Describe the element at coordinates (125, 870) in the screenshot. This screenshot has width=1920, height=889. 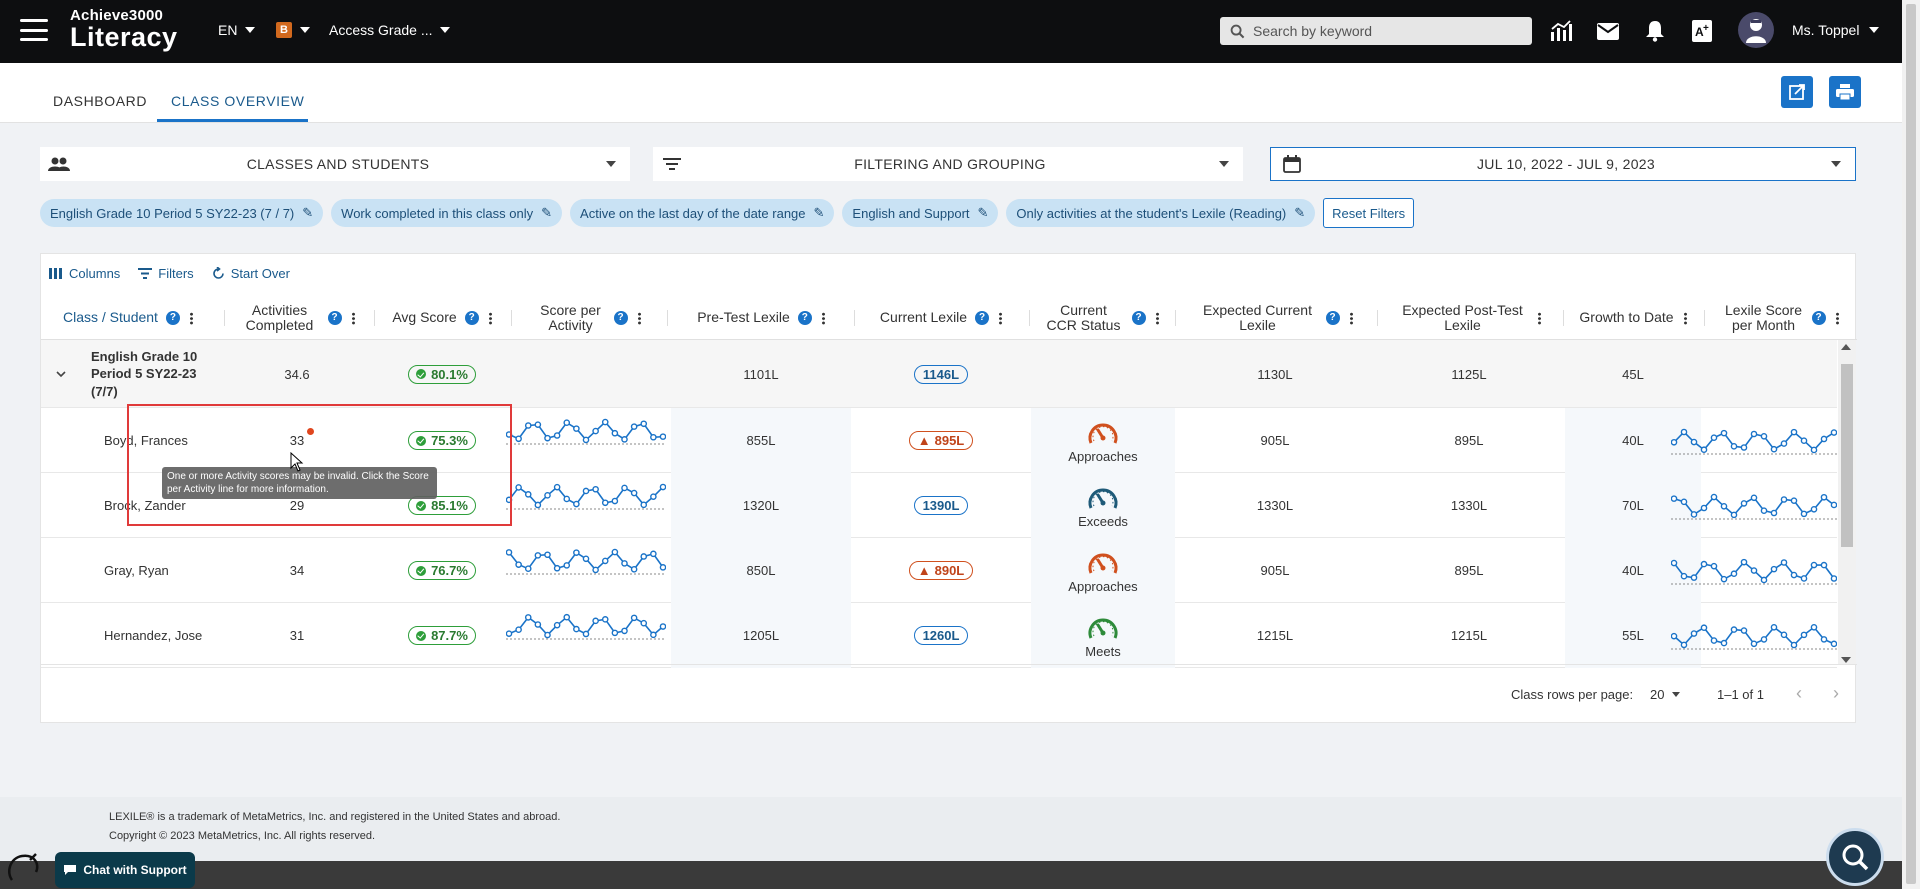
I see `chat-with-support-button: Chat with Support` at that location.